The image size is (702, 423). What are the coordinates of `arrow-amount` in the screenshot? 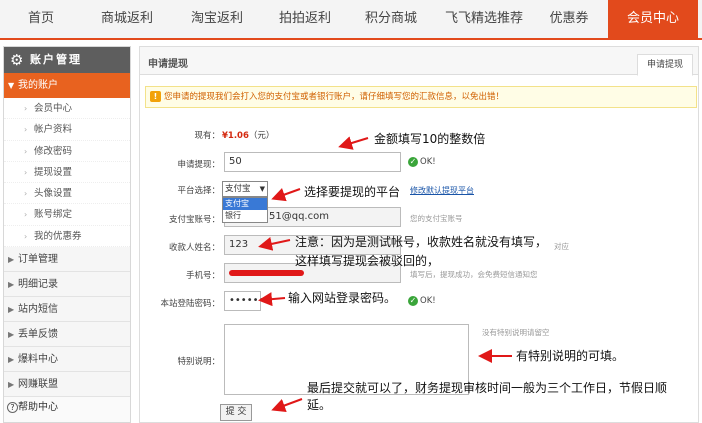 It's located at (353, 143).